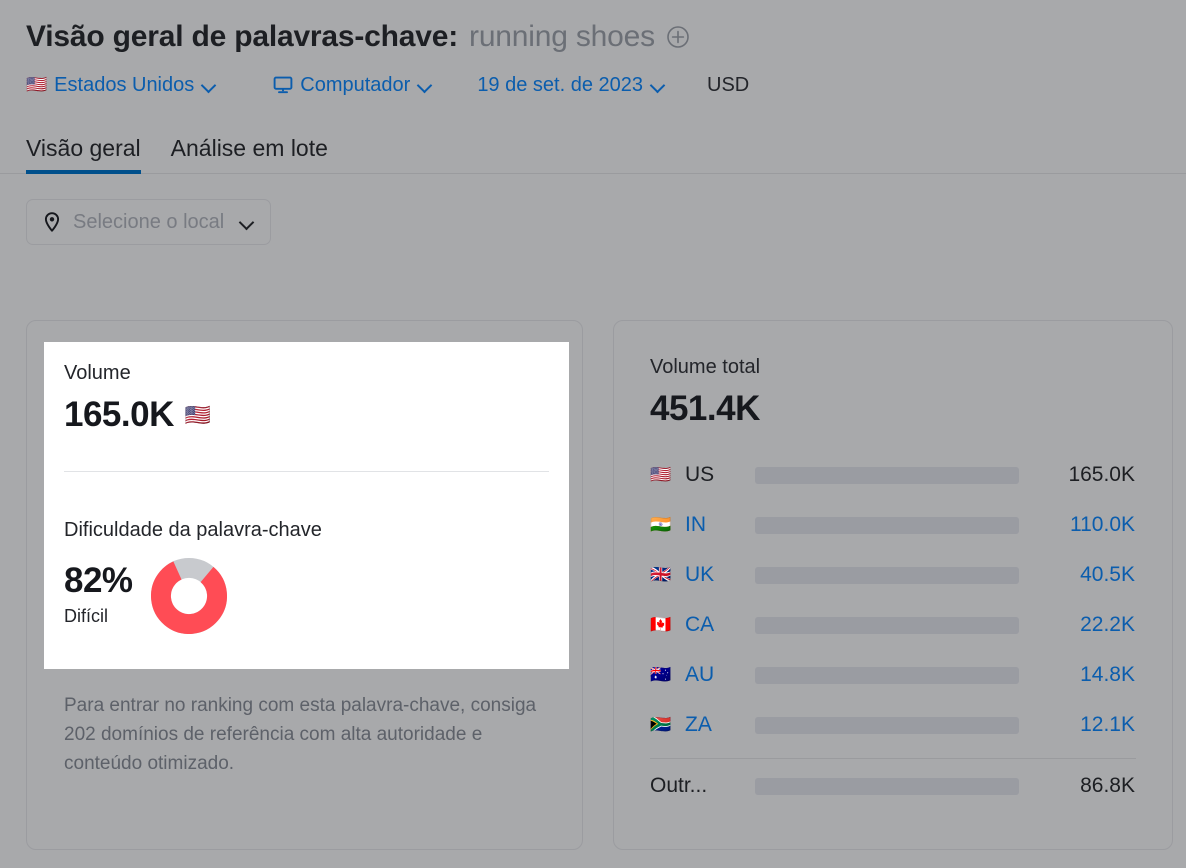 The width and height of the screenshot is (1186, 868). What do you see at coordinates (249, 148) in the screenshot?
I see `tab-batch-analysis-label: Análise em lote` at bounding box center [249, 148].